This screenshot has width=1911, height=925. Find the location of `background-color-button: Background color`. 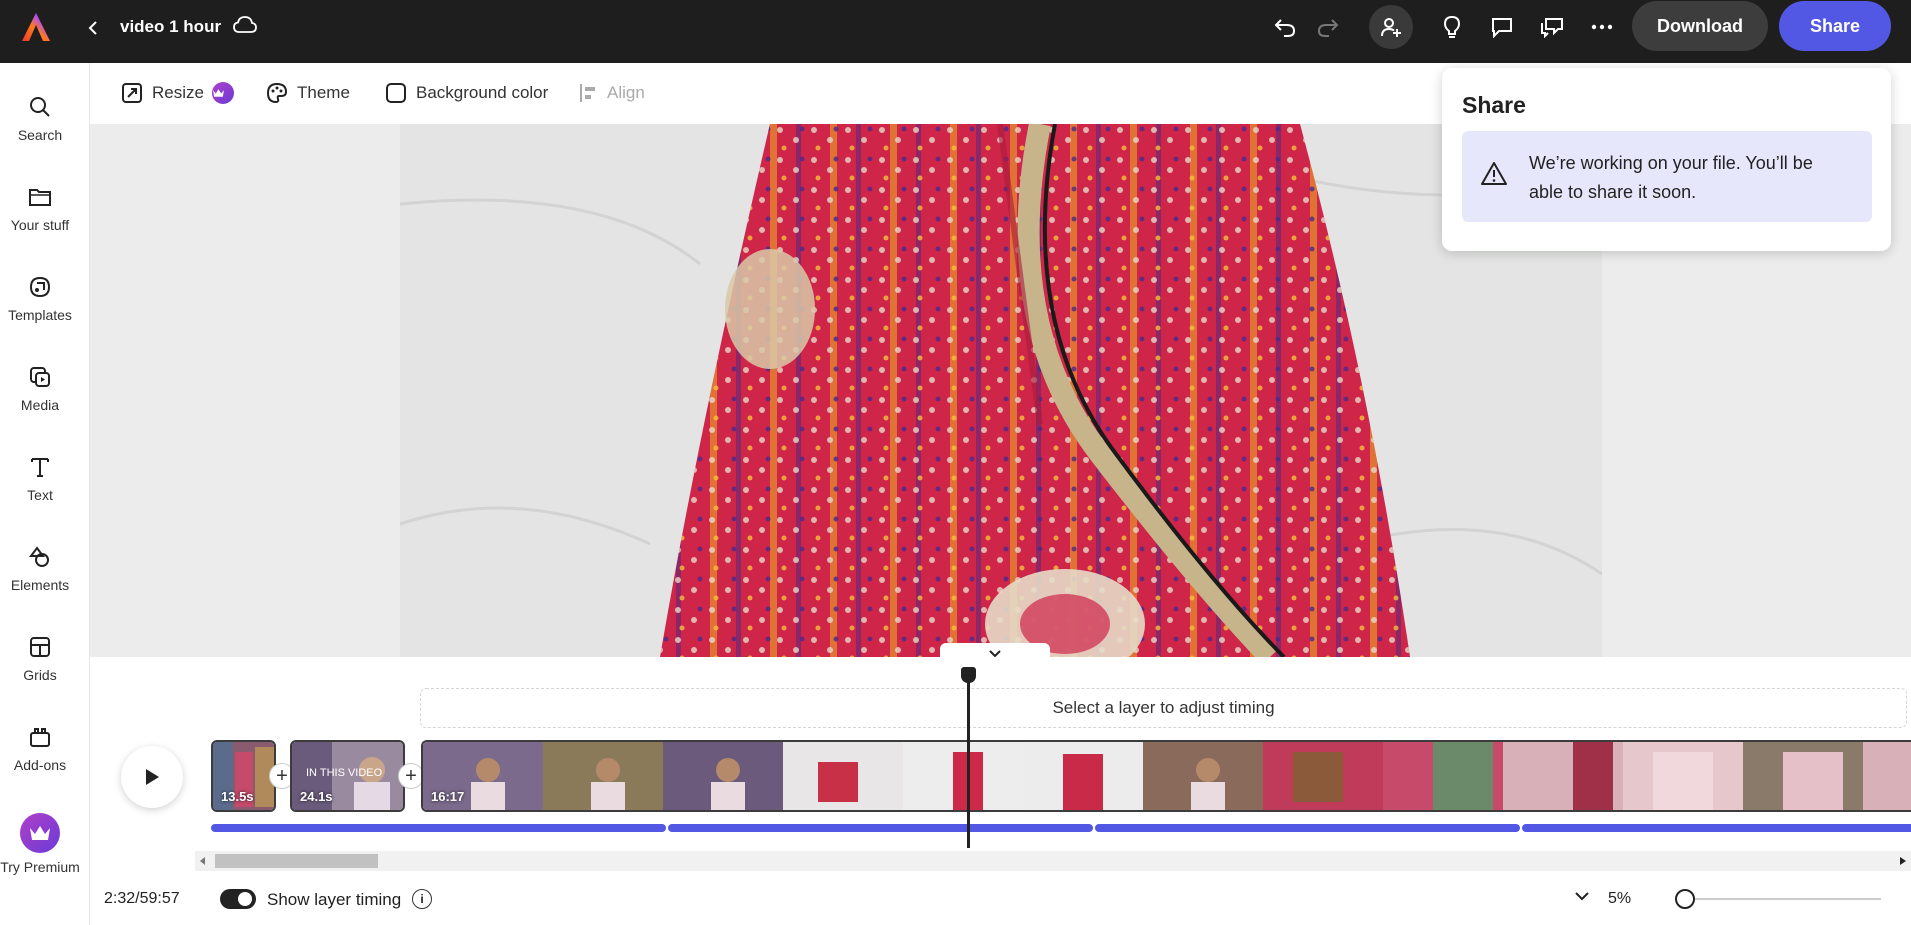

background-color-button: Background color is located at coordinates (466, 93).